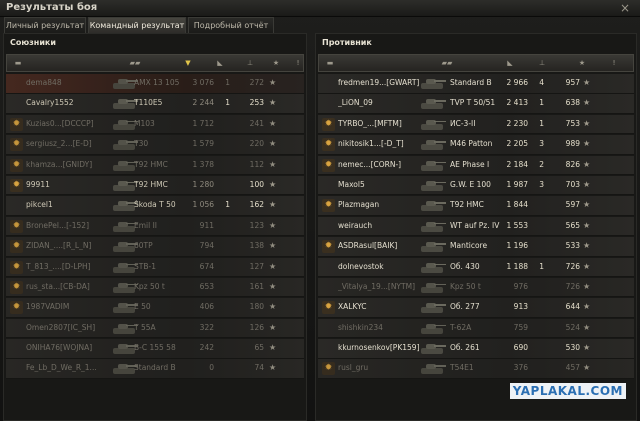  Describe the element at coordinates (384, 123) in the screenshot. I see `player-name: TYRBO_...[MFTM]` at that location.